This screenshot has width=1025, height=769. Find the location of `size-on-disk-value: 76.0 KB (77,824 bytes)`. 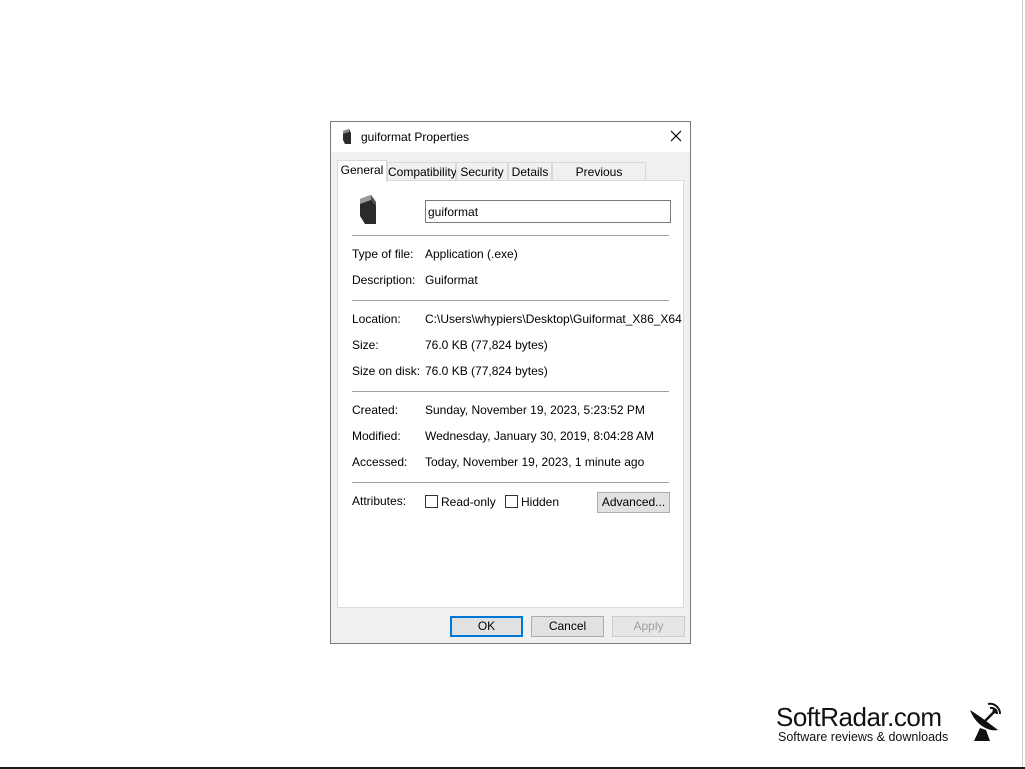

size-on-disk-value: 76.0 KB (77,824 bytes) is located at coordinates (486, 371).